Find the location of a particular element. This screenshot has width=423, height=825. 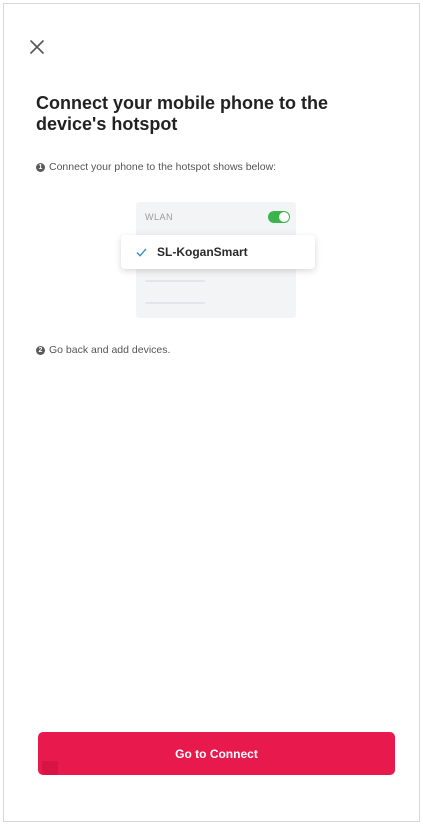

step-2-text: Go back and add devices. is located at coordinates (110, 350).